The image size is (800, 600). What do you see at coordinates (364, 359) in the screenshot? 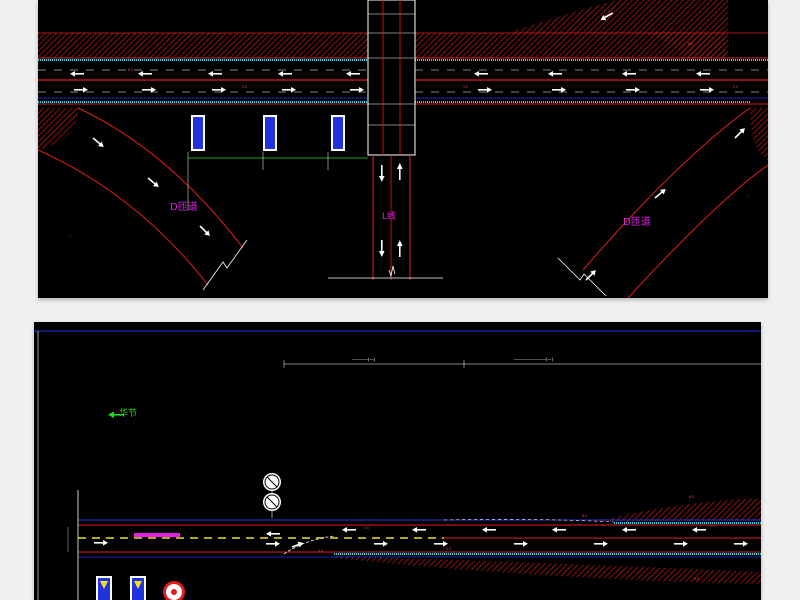
I see `dimension-label: ————(—)` at bounding box center [364, 359].